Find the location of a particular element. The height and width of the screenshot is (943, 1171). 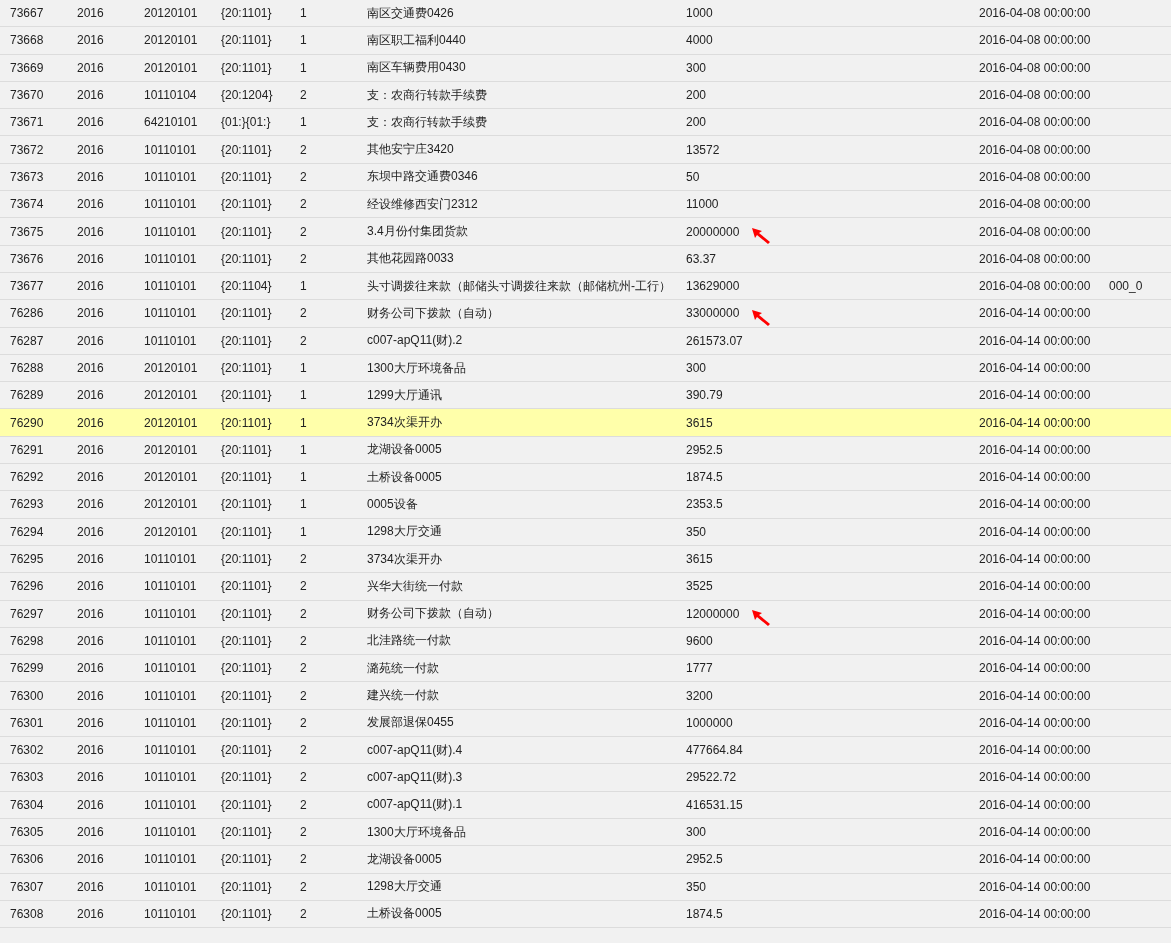

table-cell: {20:1204} is located at coordinates (247, 95).